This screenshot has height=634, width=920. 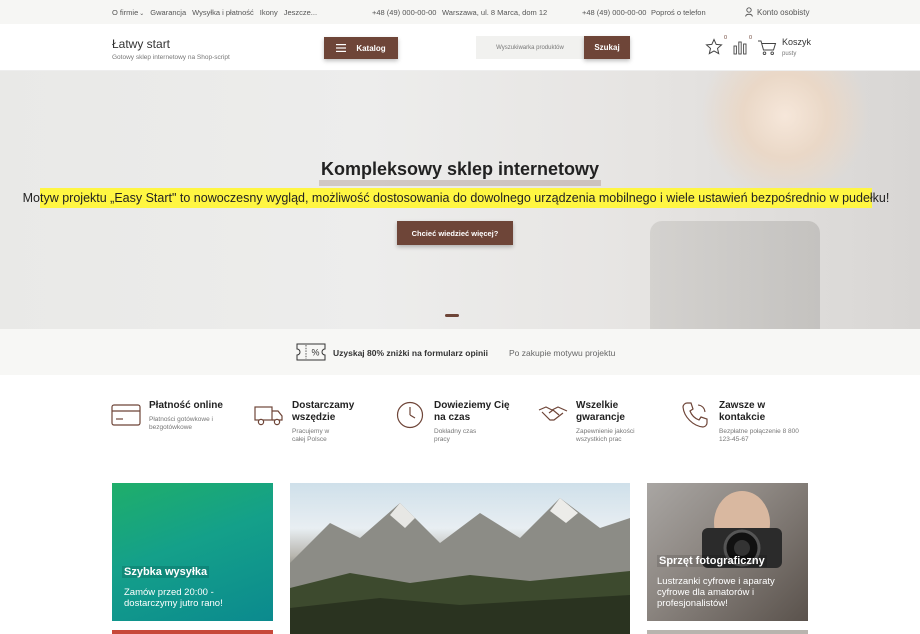 I want to click on top-nav-item-icons: Ikony, so click(x=269, y=12).